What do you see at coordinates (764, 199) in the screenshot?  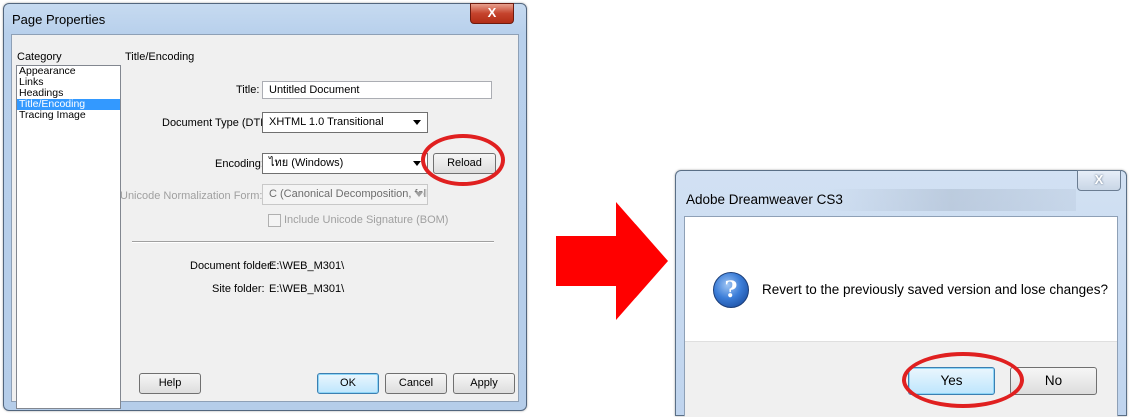 I see `dialog-title: Adobe Dreamweaver CS3` at bounding box center [764, 199].